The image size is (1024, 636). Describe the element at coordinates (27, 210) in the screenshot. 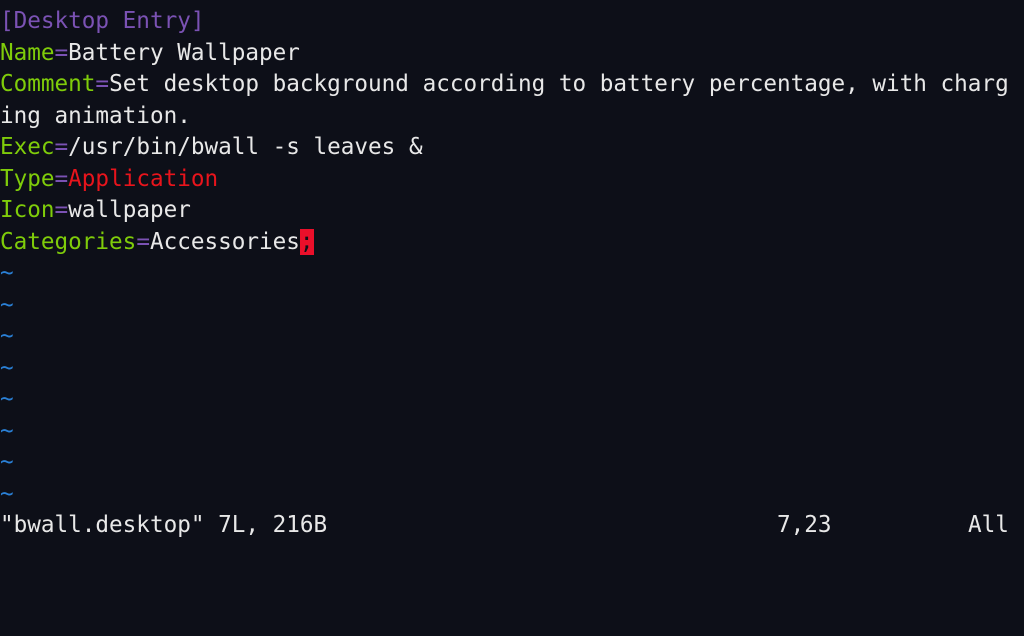

I see `entry-key: Icon` at that location.